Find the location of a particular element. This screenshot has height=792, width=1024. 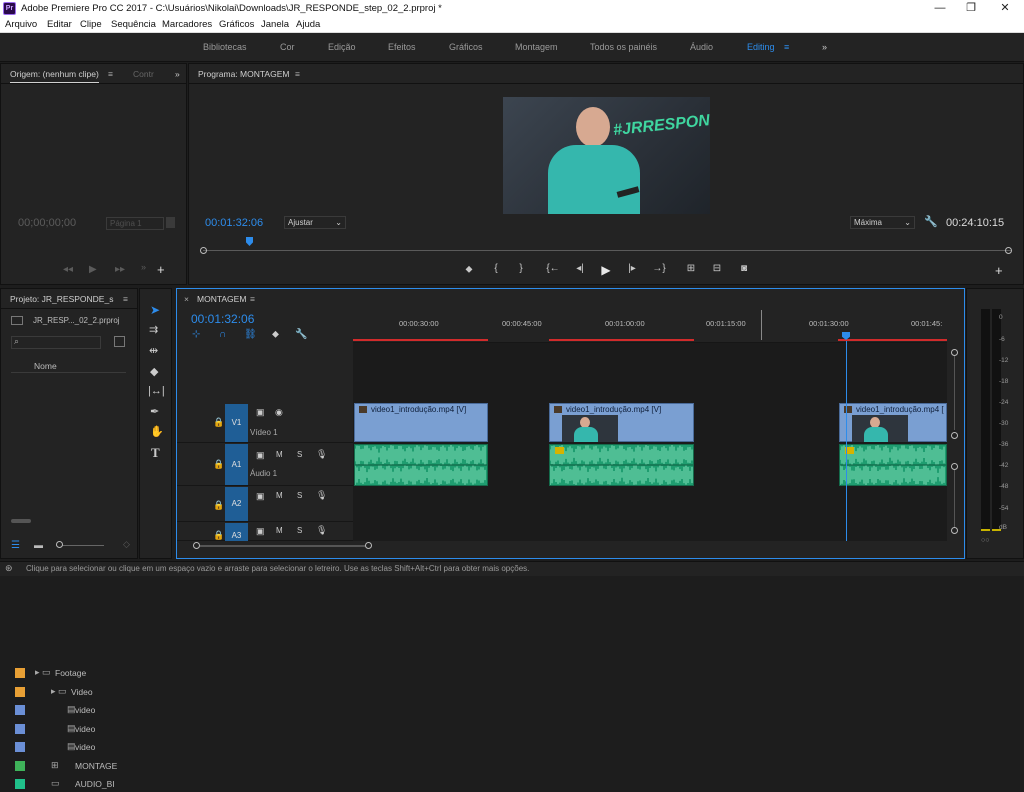

workspace-edicao: Edição is located at coordinates (342, 47).